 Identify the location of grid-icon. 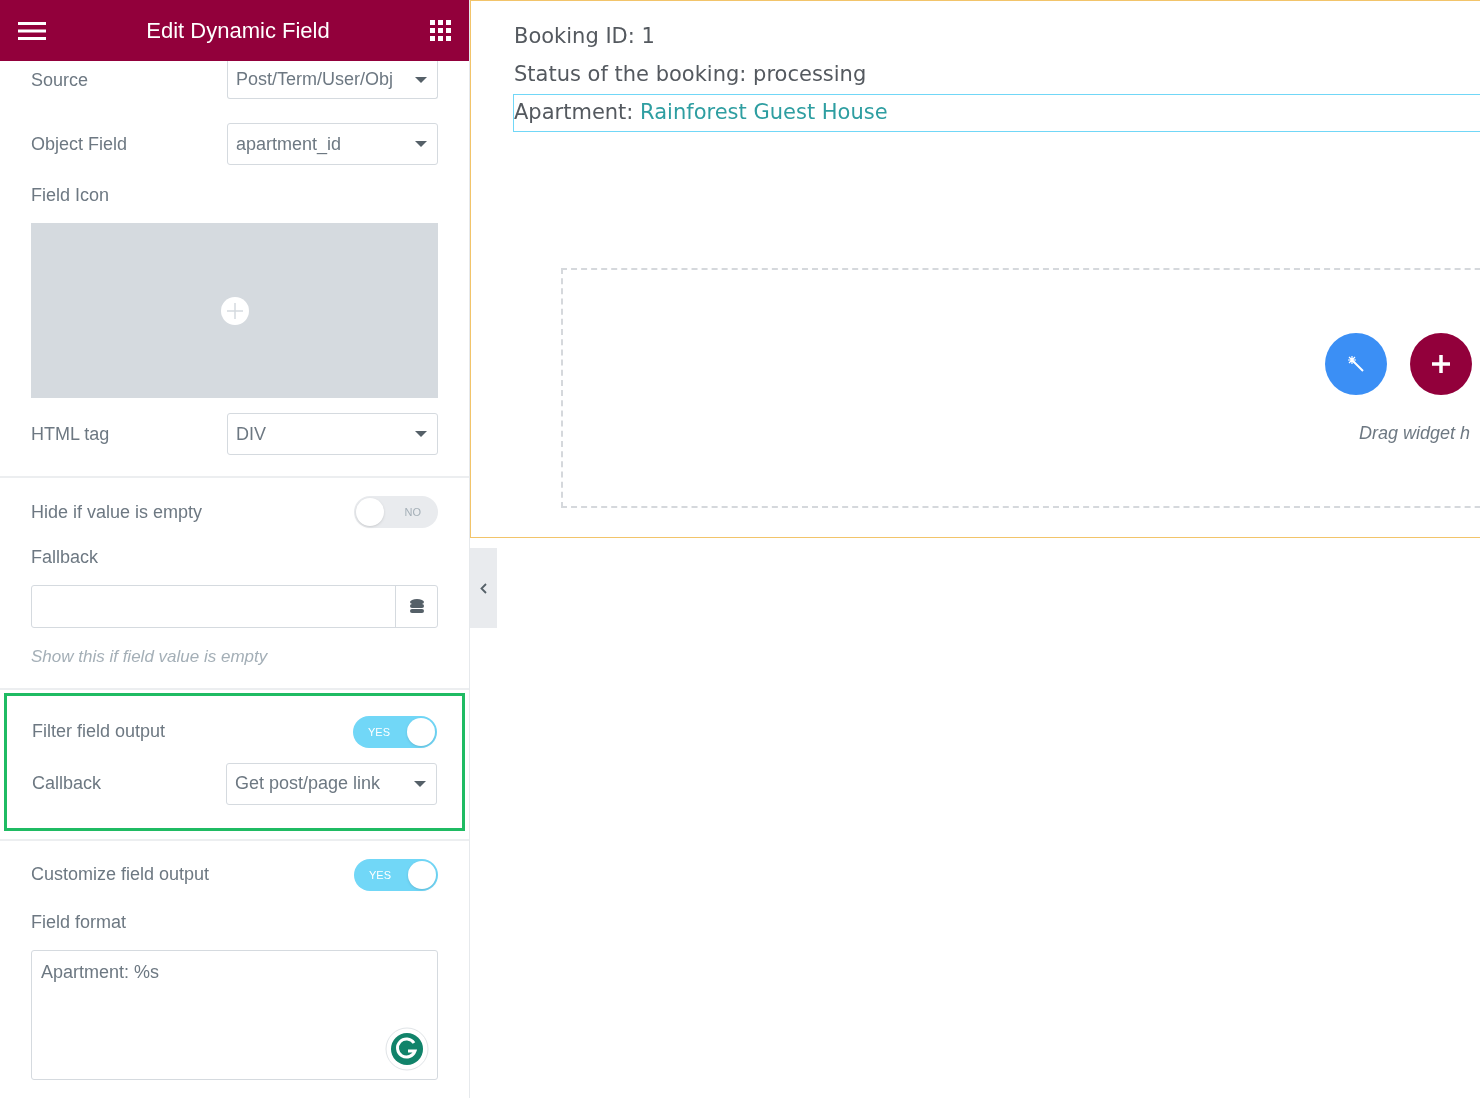
(440, 30).